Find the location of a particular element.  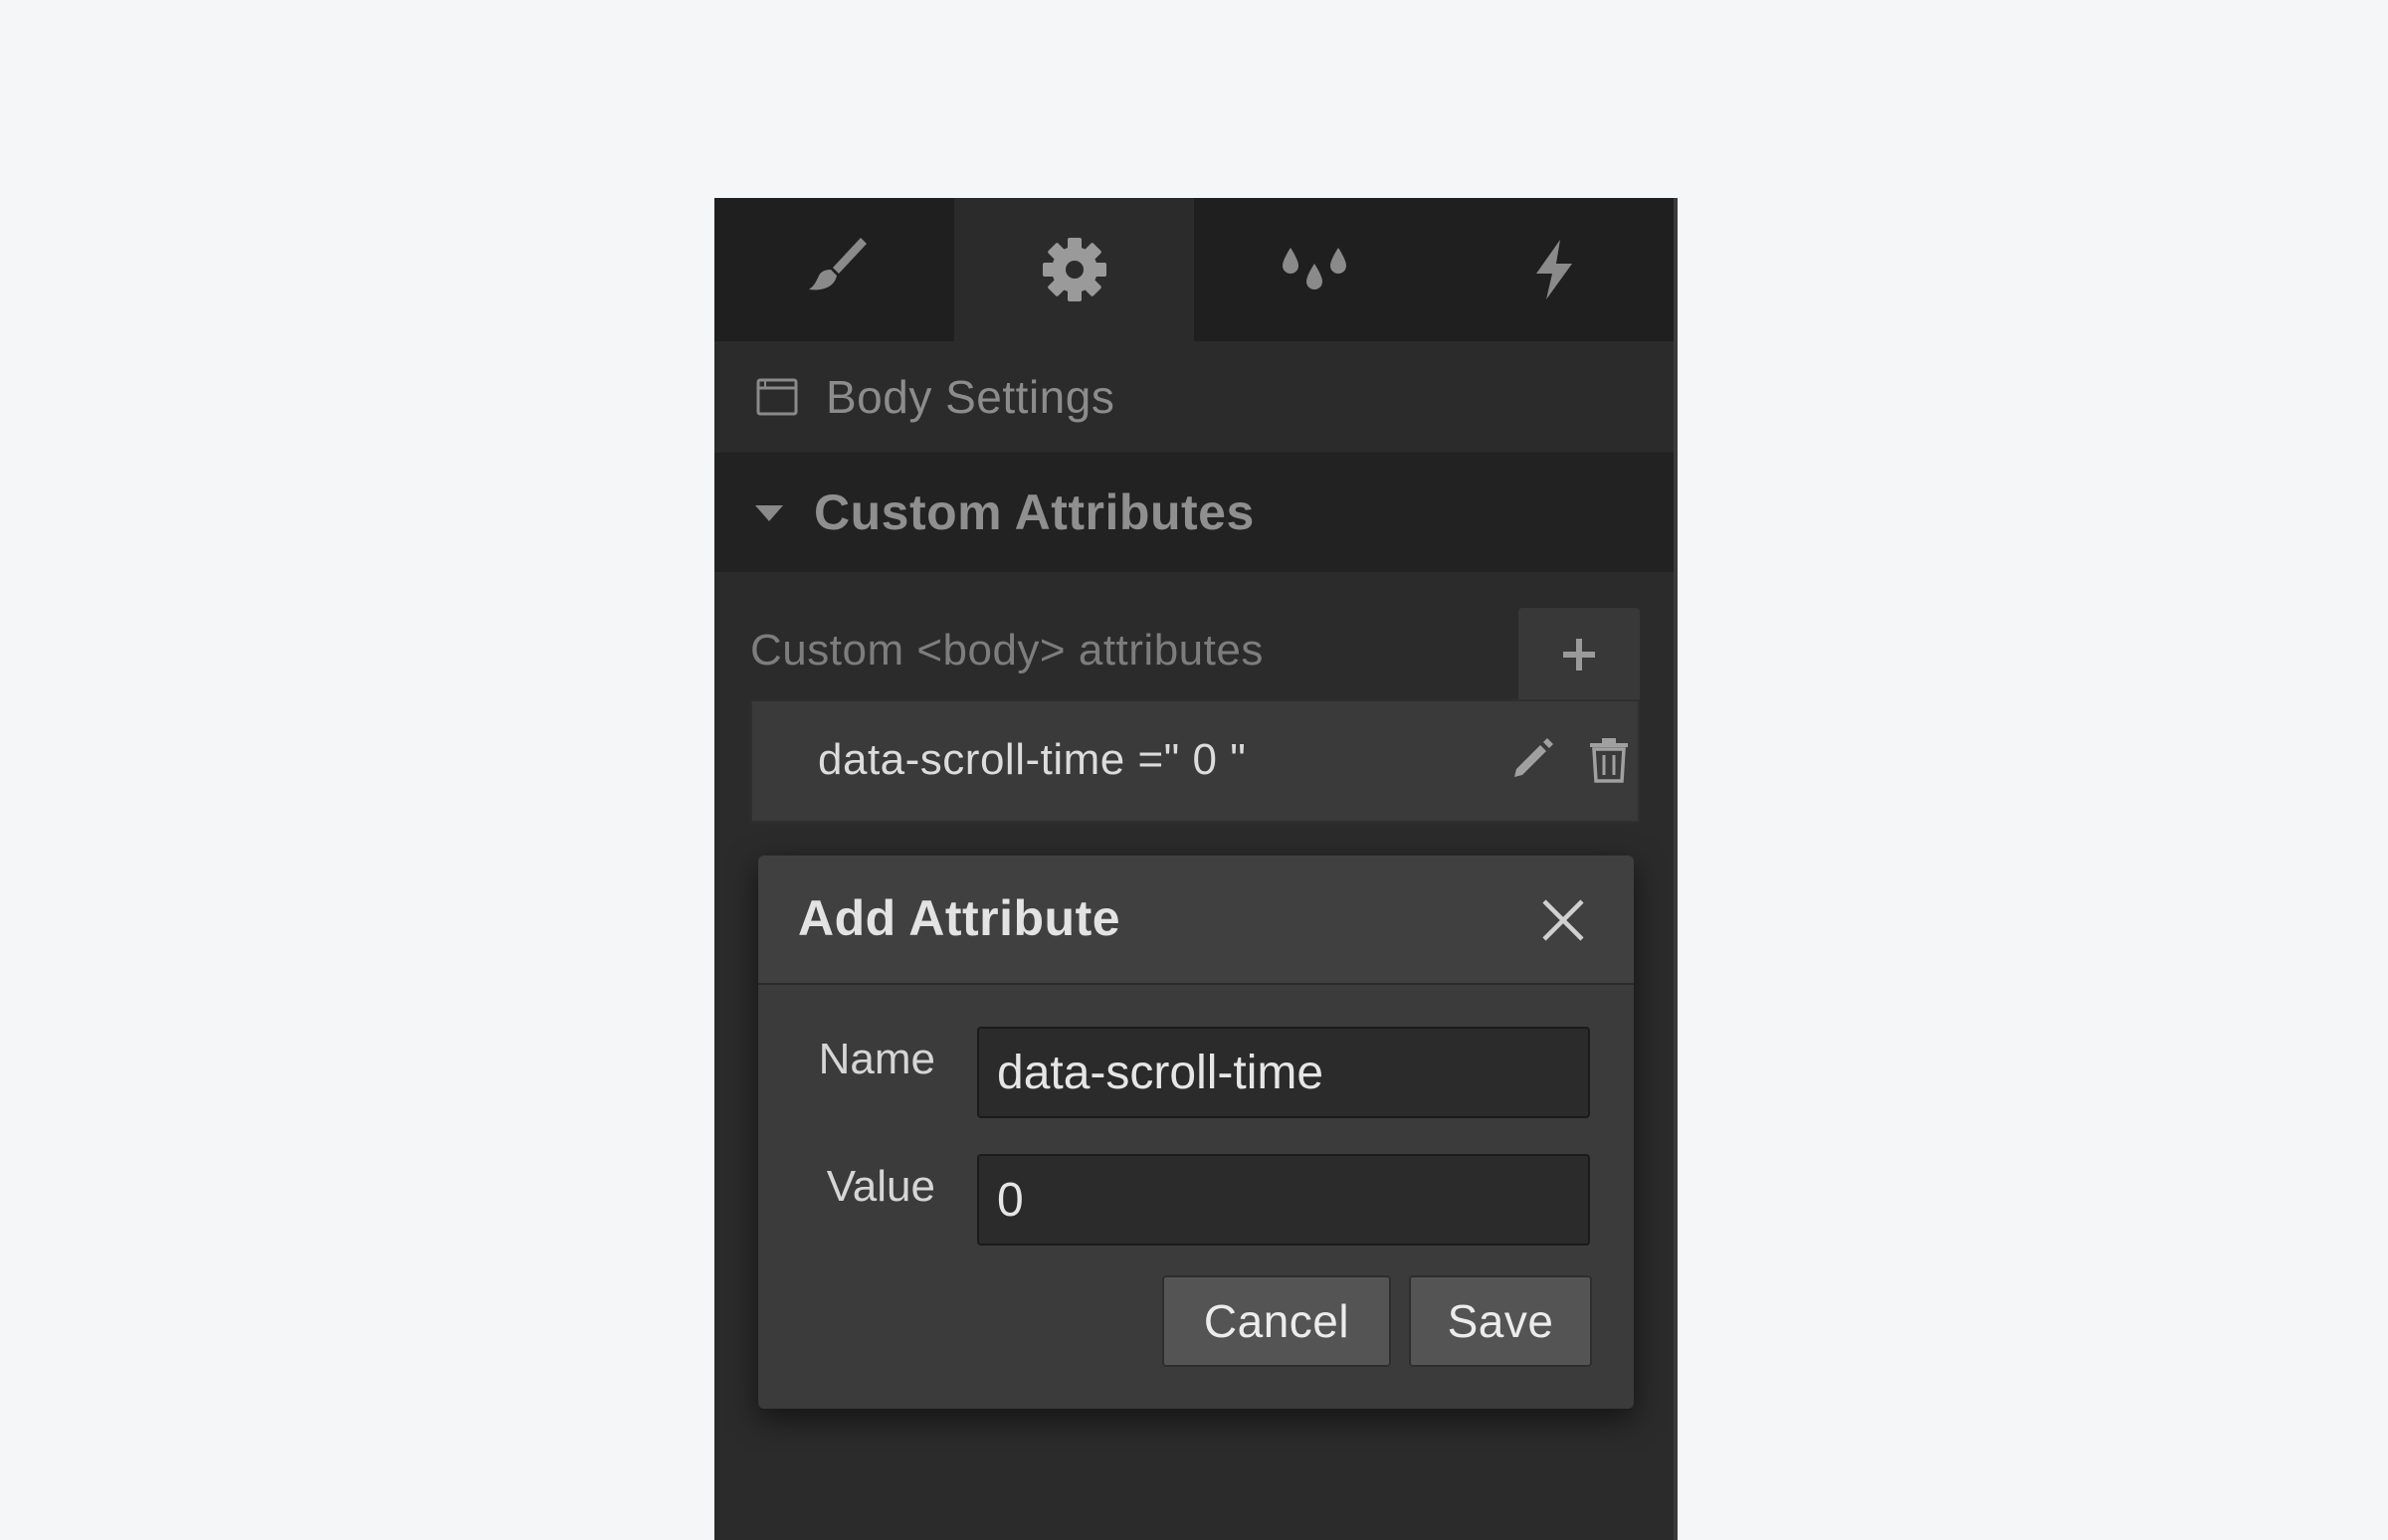

plus-icon is located at coordinates (1579, 655).